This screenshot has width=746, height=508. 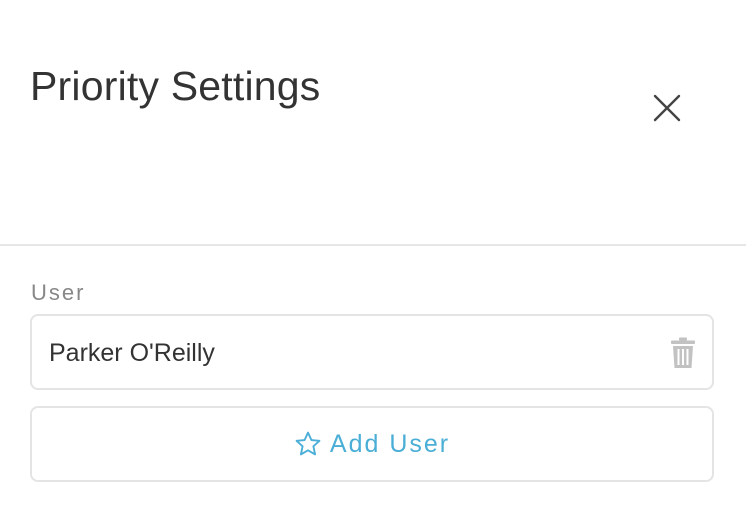 What do you see at coordinates (390, 444) in the screenshot?
I see `add-user-label: Add User` at bounding box center [390, 444].